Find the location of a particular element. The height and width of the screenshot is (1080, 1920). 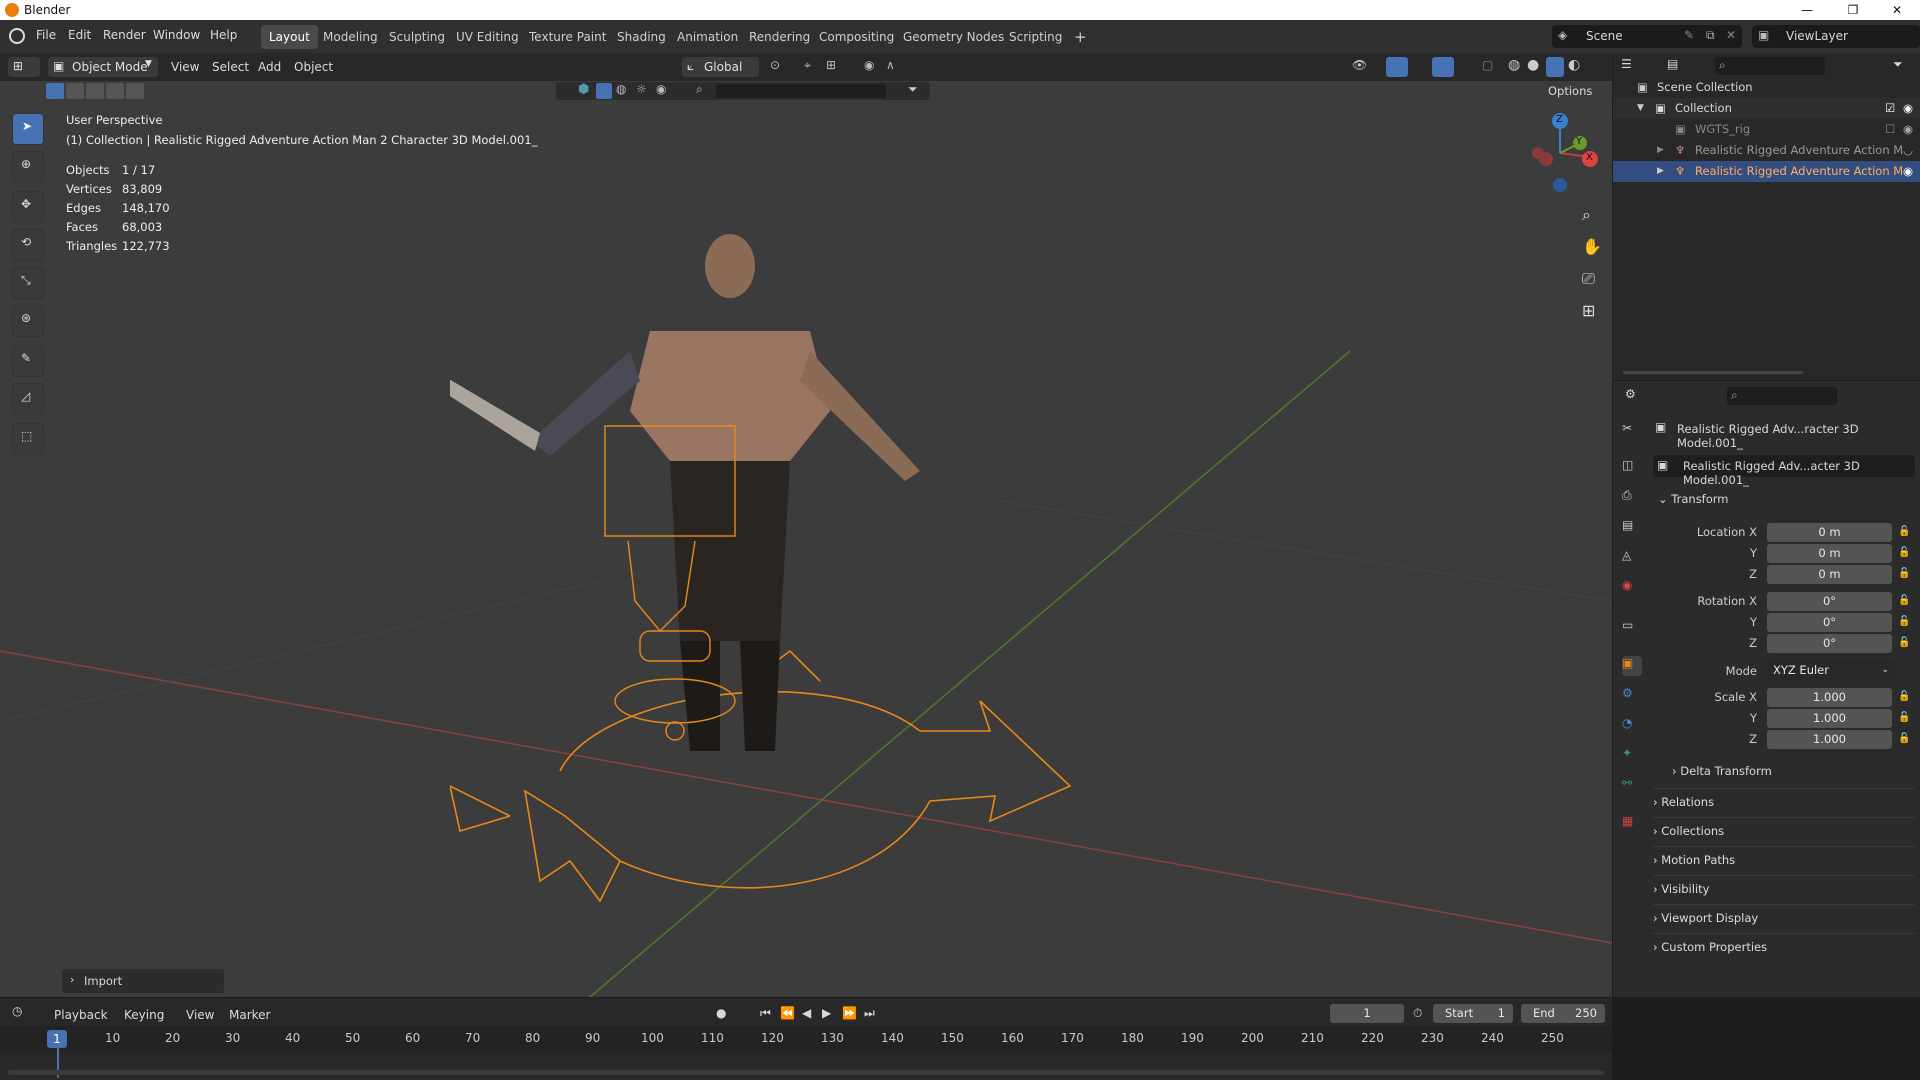

rotate-tool: ⟲ is located at coordinates (28, 245).